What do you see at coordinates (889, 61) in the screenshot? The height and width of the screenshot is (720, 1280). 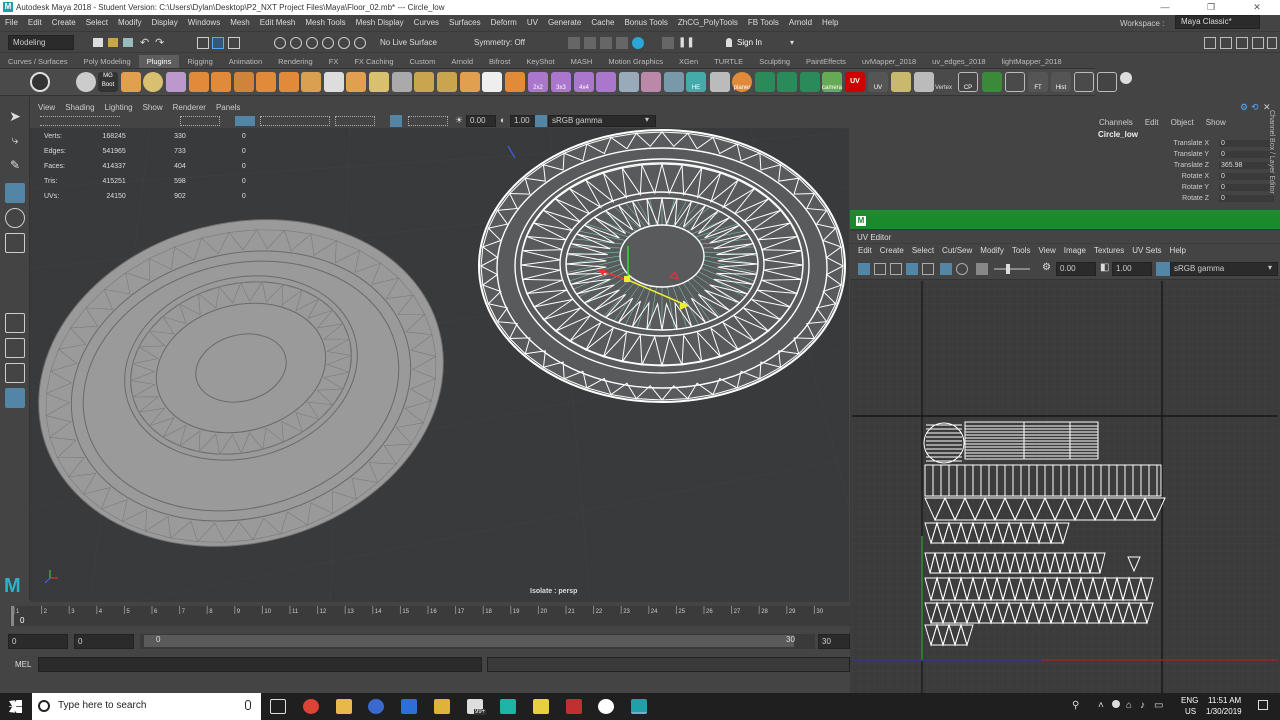 I see `shelf-tab-uvmapper: uvMapper_2018` at bounding box center [889, 61].